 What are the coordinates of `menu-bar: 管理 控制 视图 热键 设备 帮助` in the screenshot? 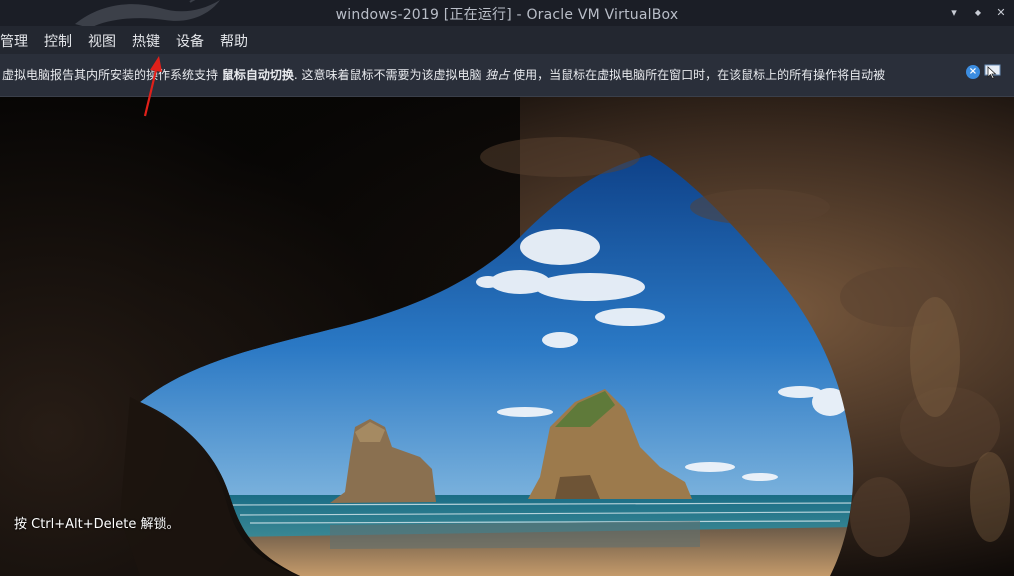 It's located at (507, 40).